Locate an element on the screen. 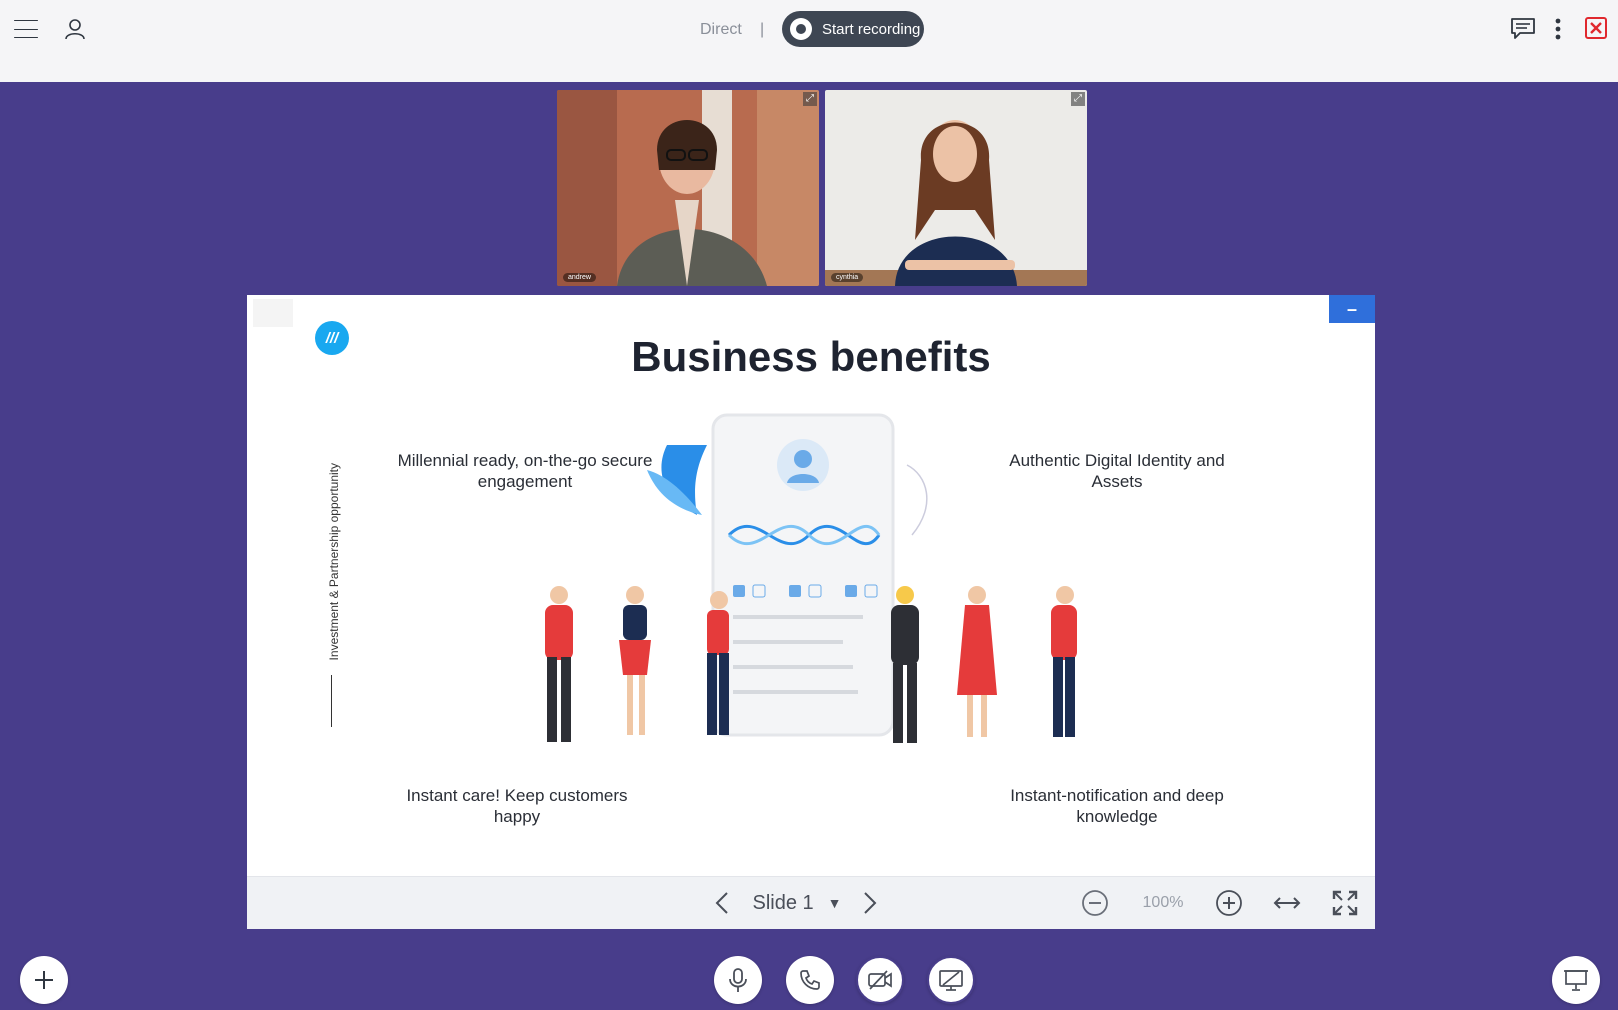  screen-share-off-icon is located at coordinates (951, 980).